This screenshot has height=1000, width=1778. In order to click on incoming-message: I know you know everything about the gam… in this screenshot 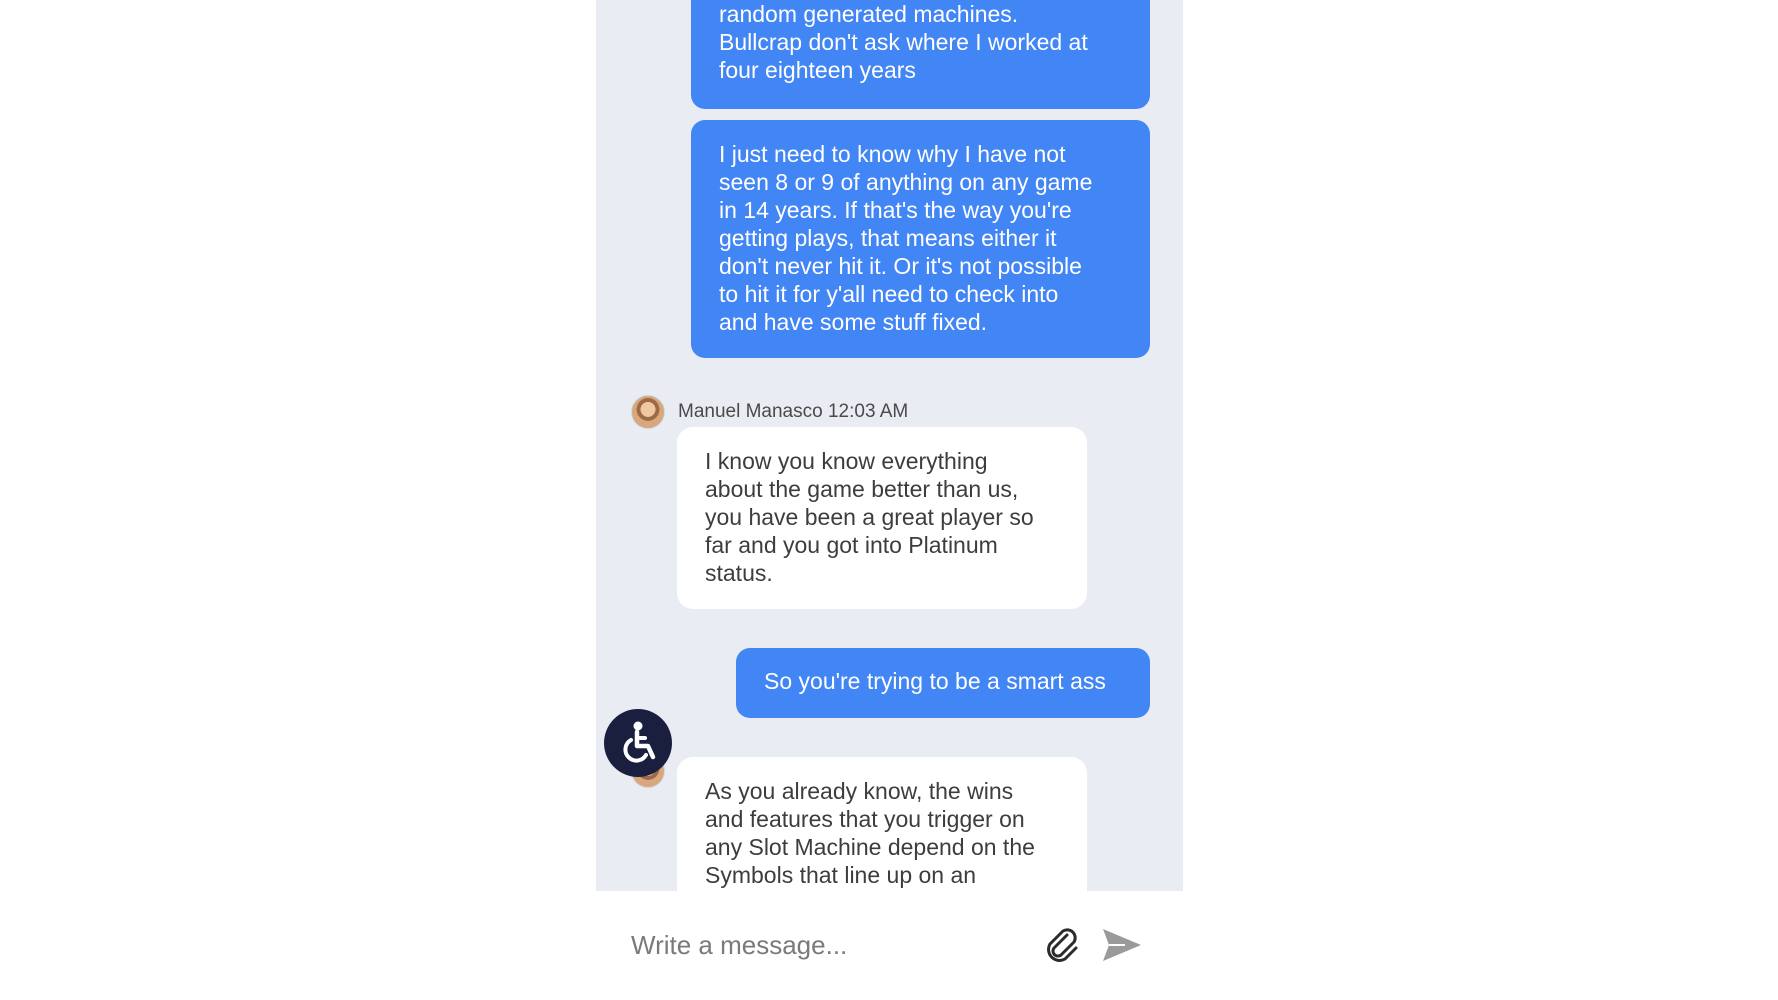, I will do `click(882, 518)`.